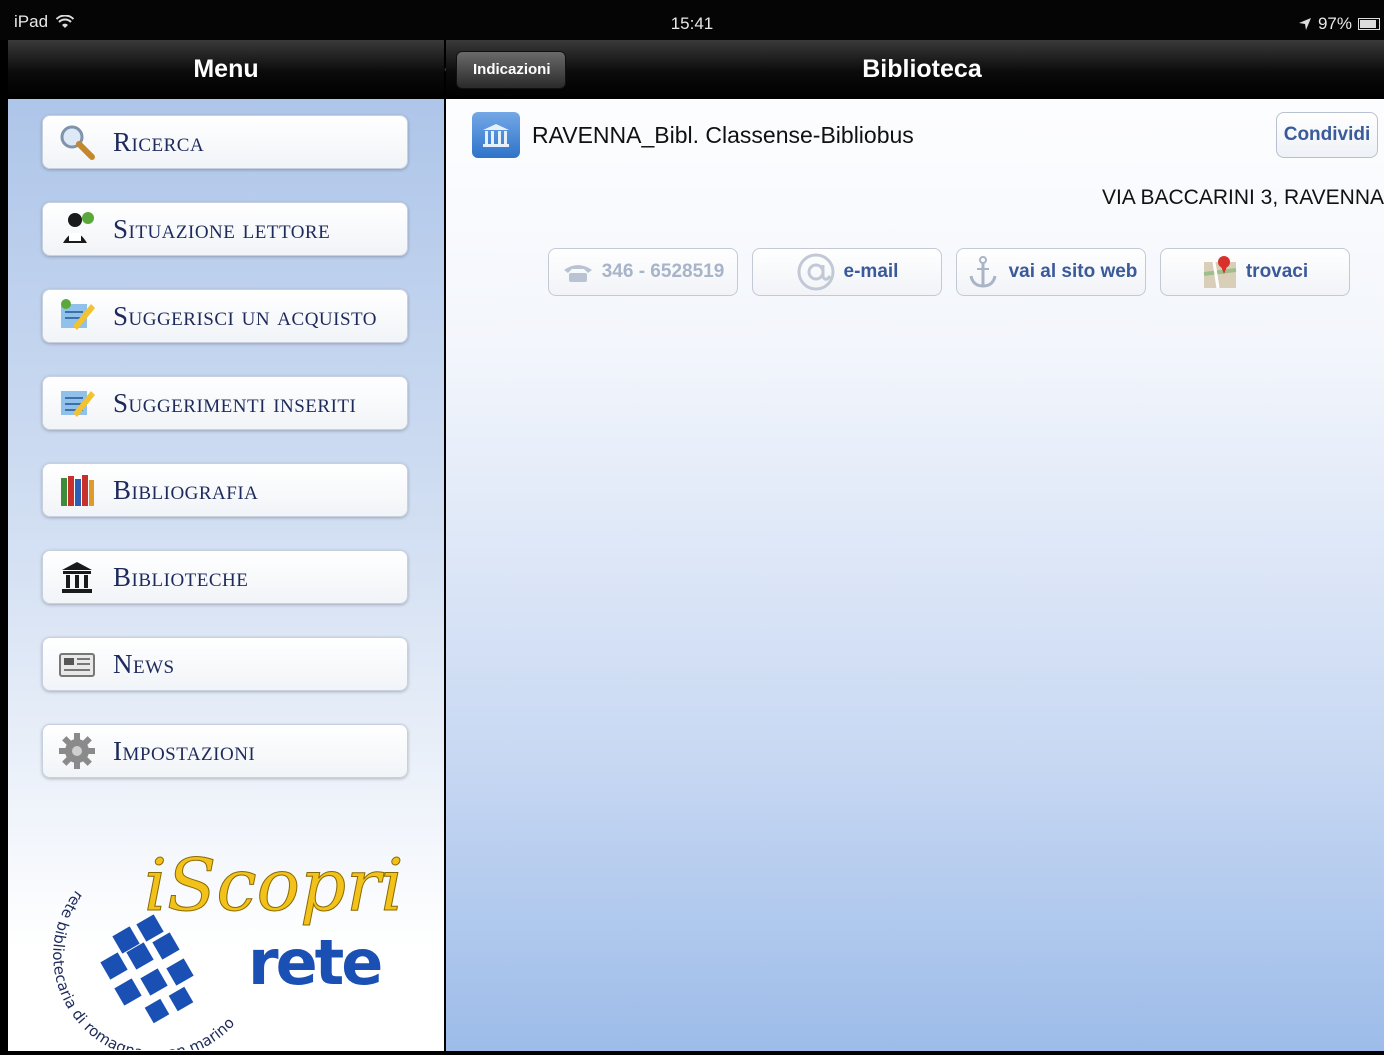 Image resolution: width=1384 pixels, height=1055 pixels. Describe the element at coordinates (159, 141) in the screenshot. I see `menu-item-label: Ricerca` at that location.